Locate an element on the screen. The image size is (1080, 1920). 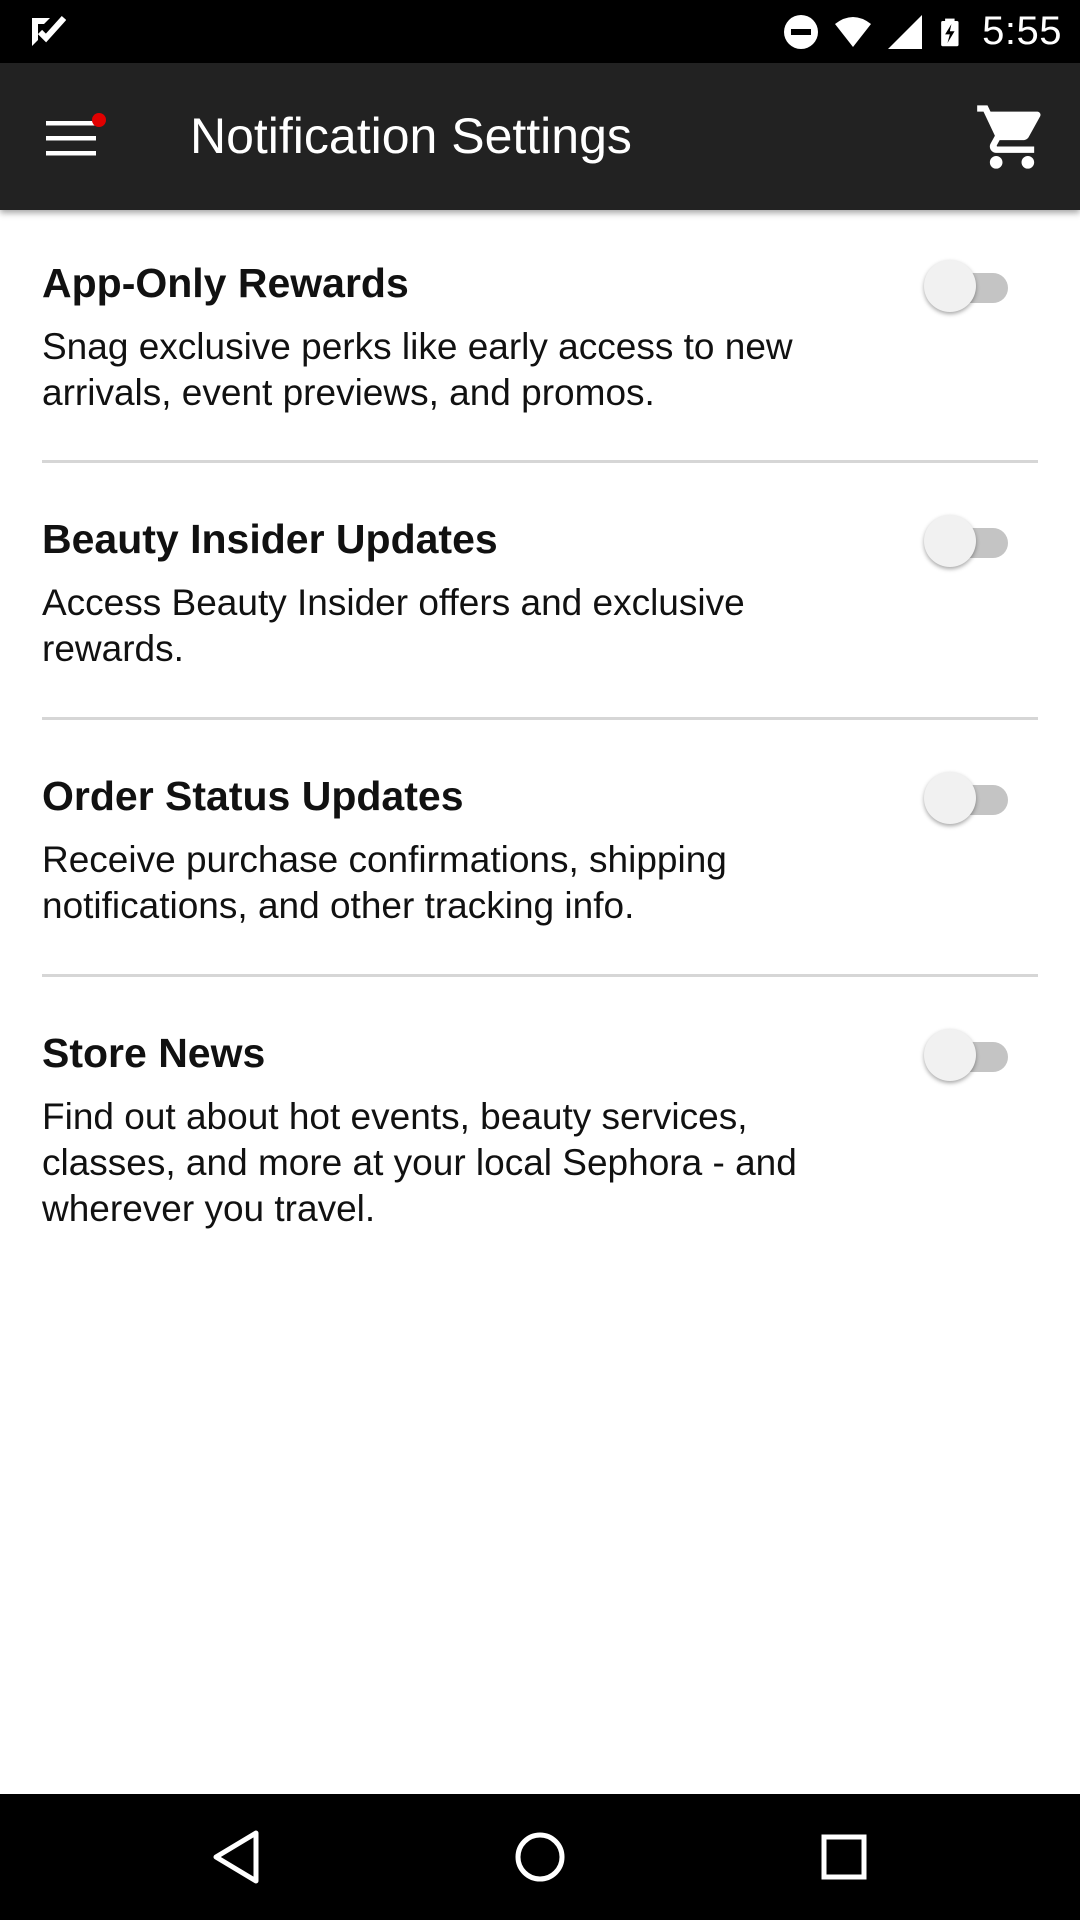
shopping-cart-icon is located at coordinates (1009, 137).